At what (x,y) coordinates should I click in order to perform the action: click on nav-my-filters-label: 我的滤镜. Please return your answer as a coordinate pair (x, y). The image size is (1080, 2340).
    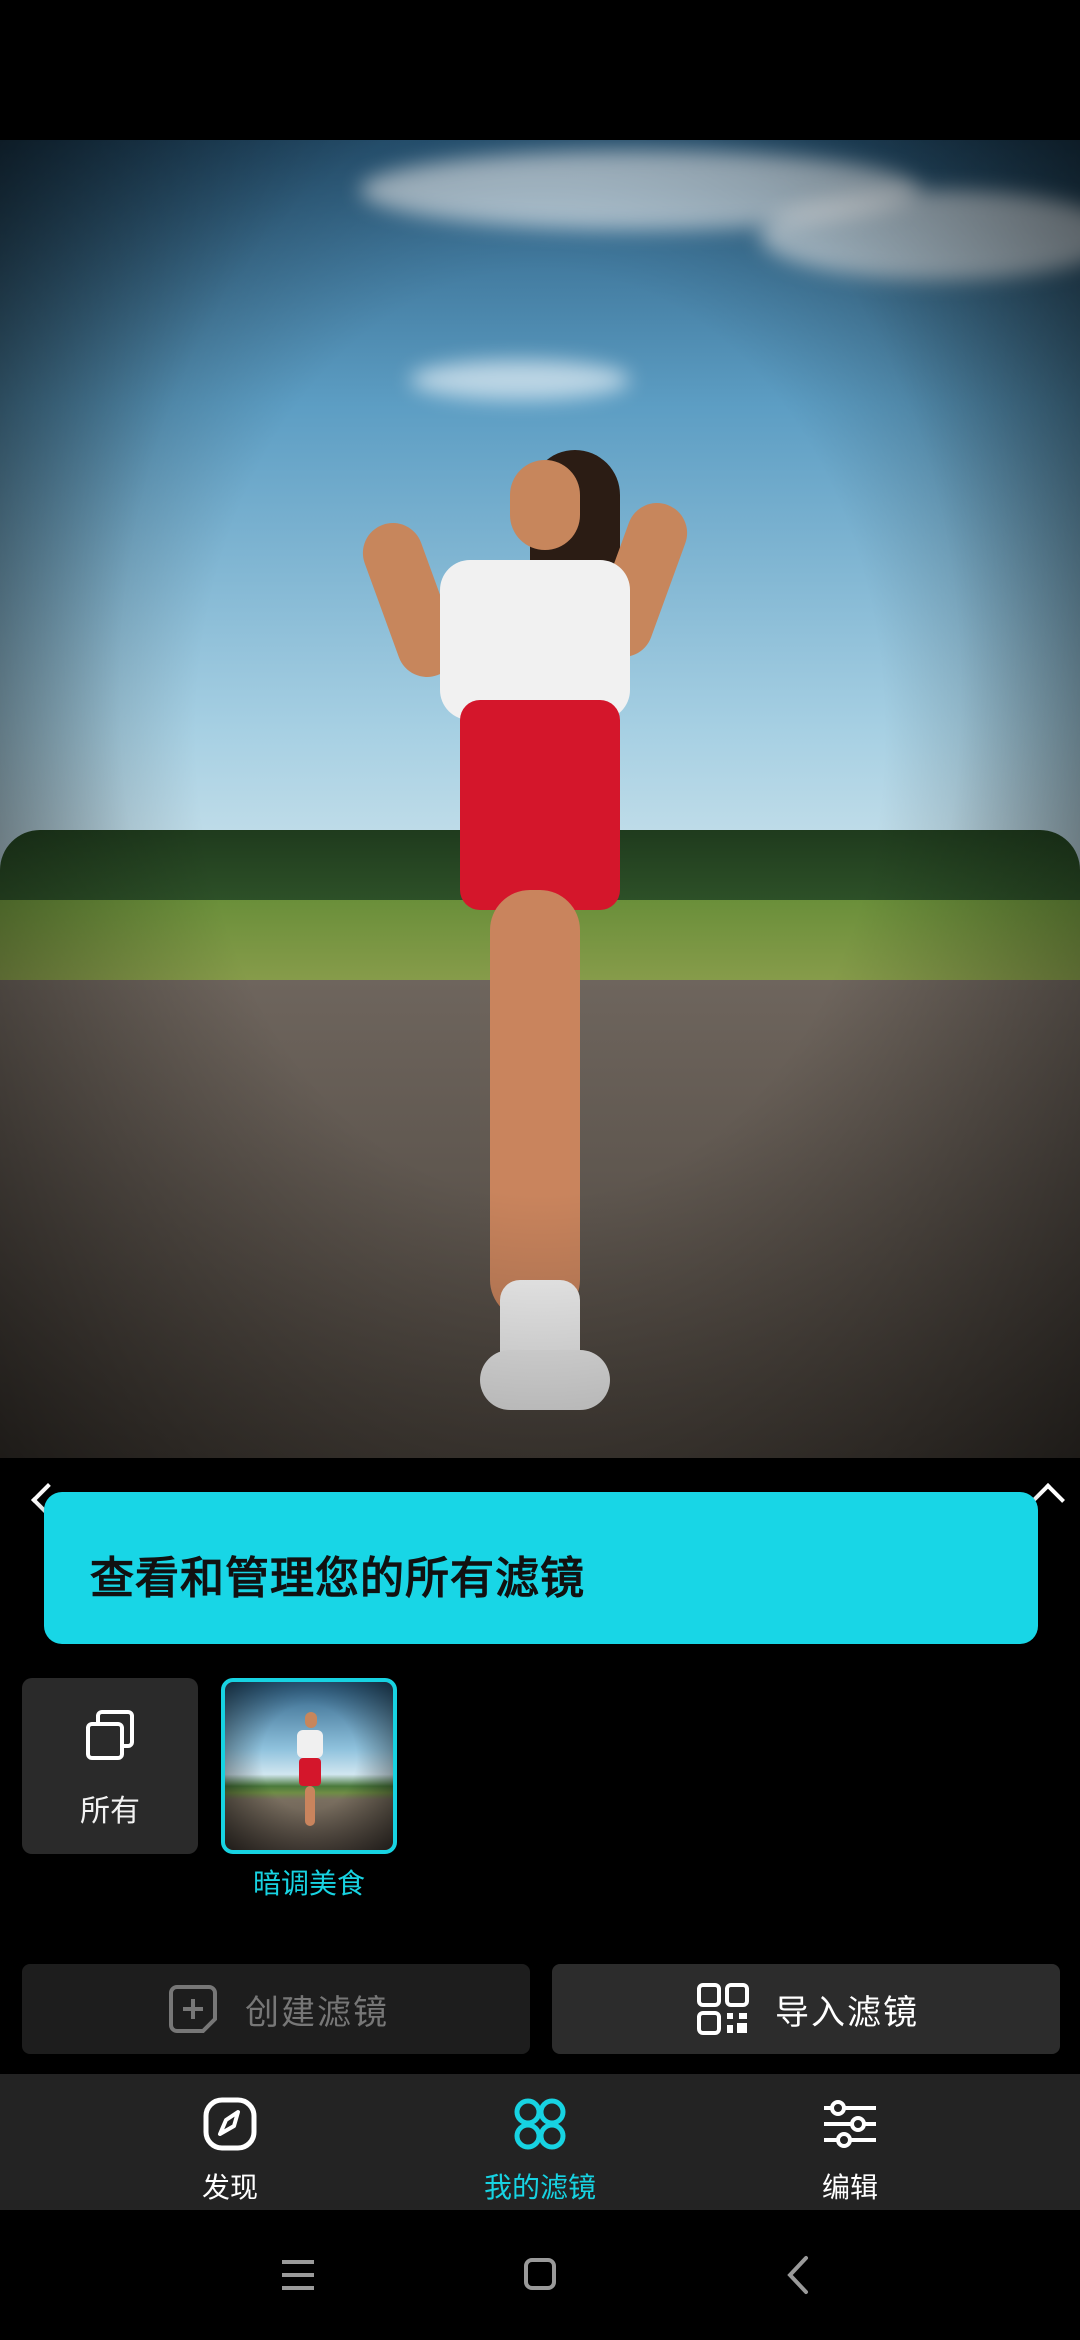
    Looking at the image, I should click on (539, 2187).